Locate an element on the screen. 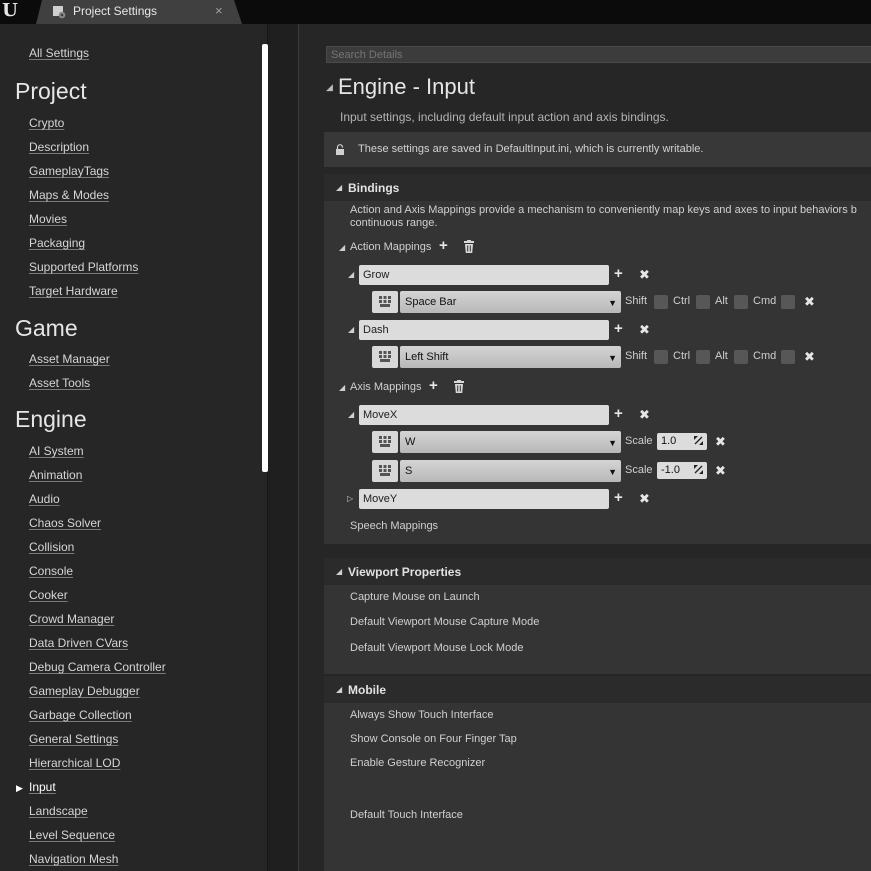 This screenshot has height=871, width=871. sidebar-header-project: Project is located at coordinates (51, 91).